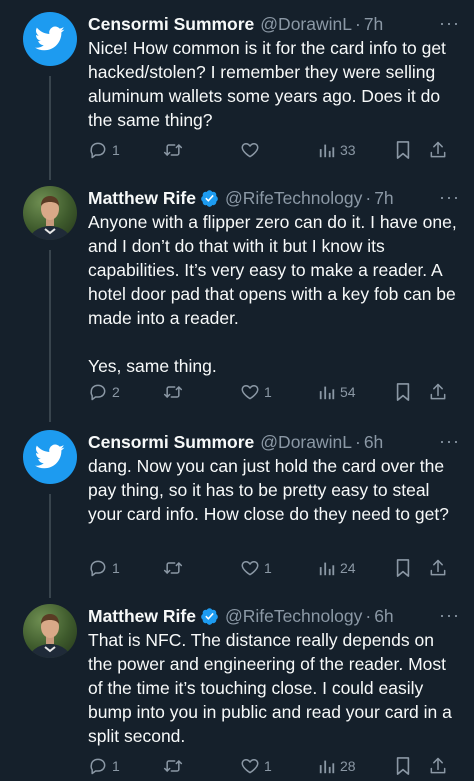 Image resolution: width=474 pixels, height=781 pixels. What do you see at coordinates (273, 766) in the screenshot?
I see `tweet-actions: 1 1 28` at bounding box center [273, 766].